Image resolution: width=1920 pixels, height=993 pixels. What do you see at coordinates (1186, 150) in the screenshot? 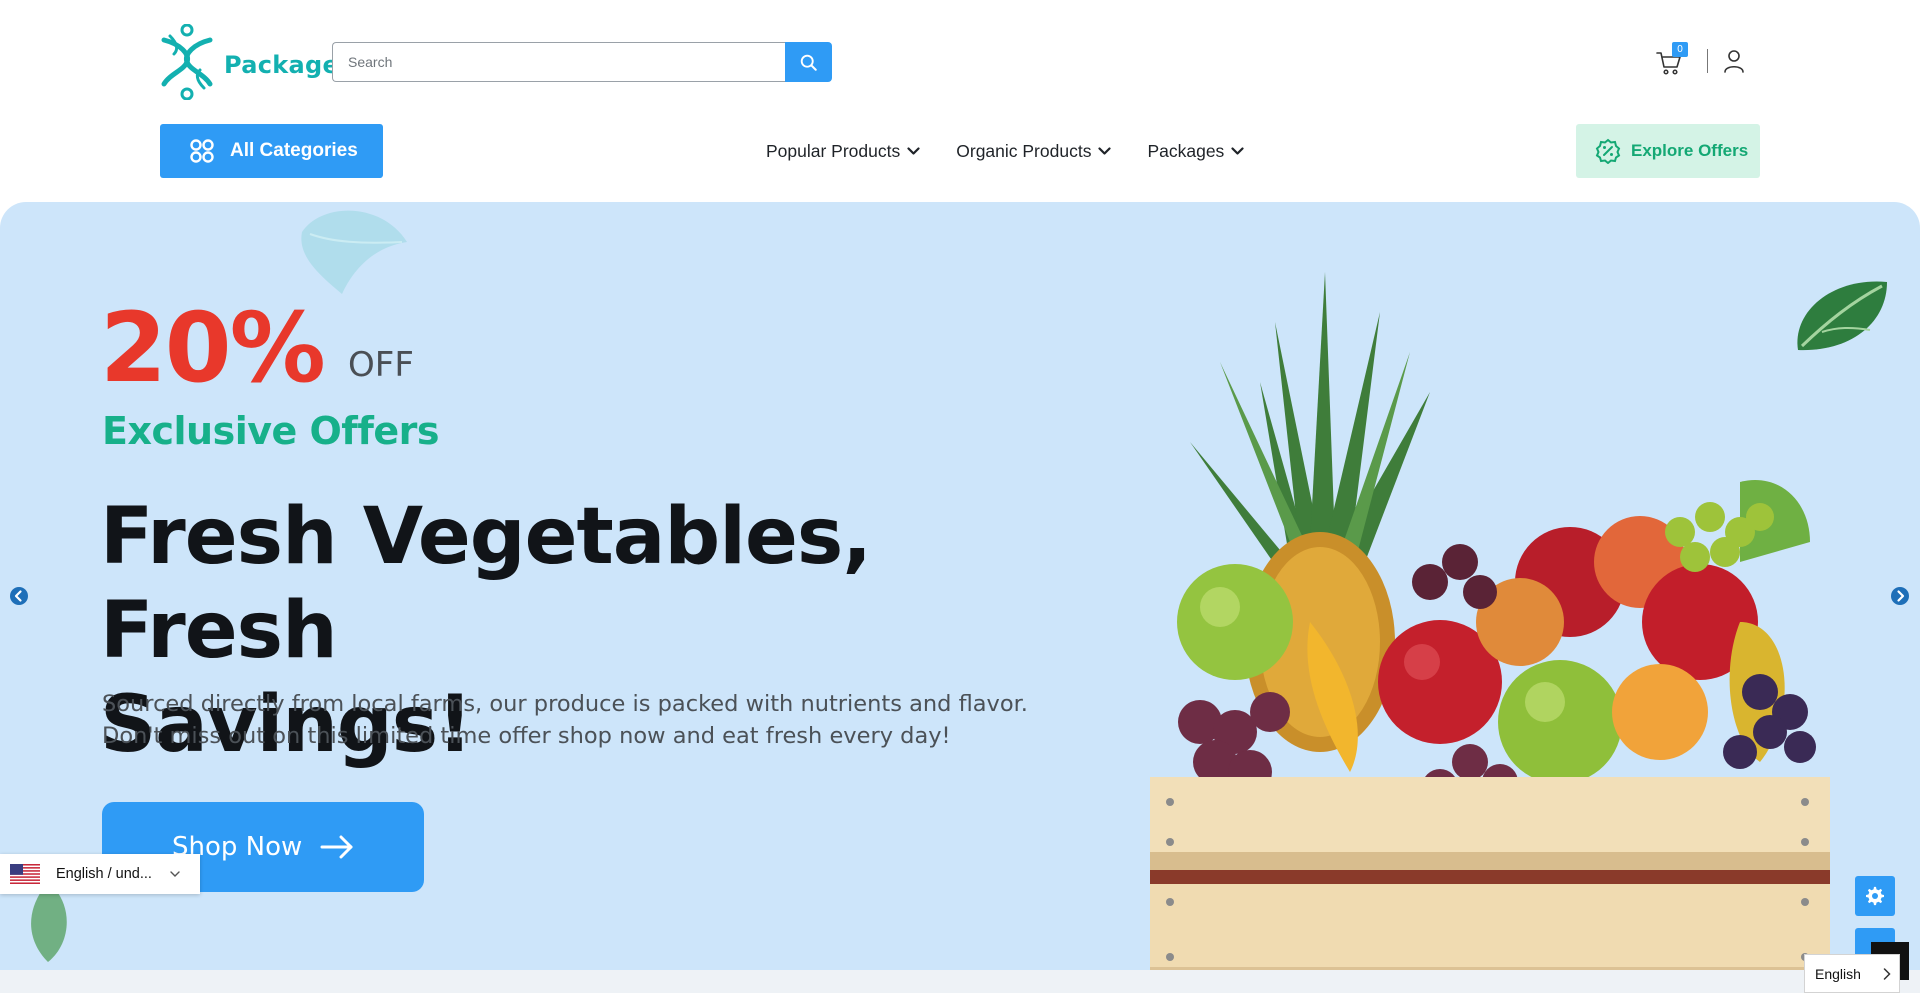
I see `nav-item-label: Packages` at bounding box center [1186, 150].